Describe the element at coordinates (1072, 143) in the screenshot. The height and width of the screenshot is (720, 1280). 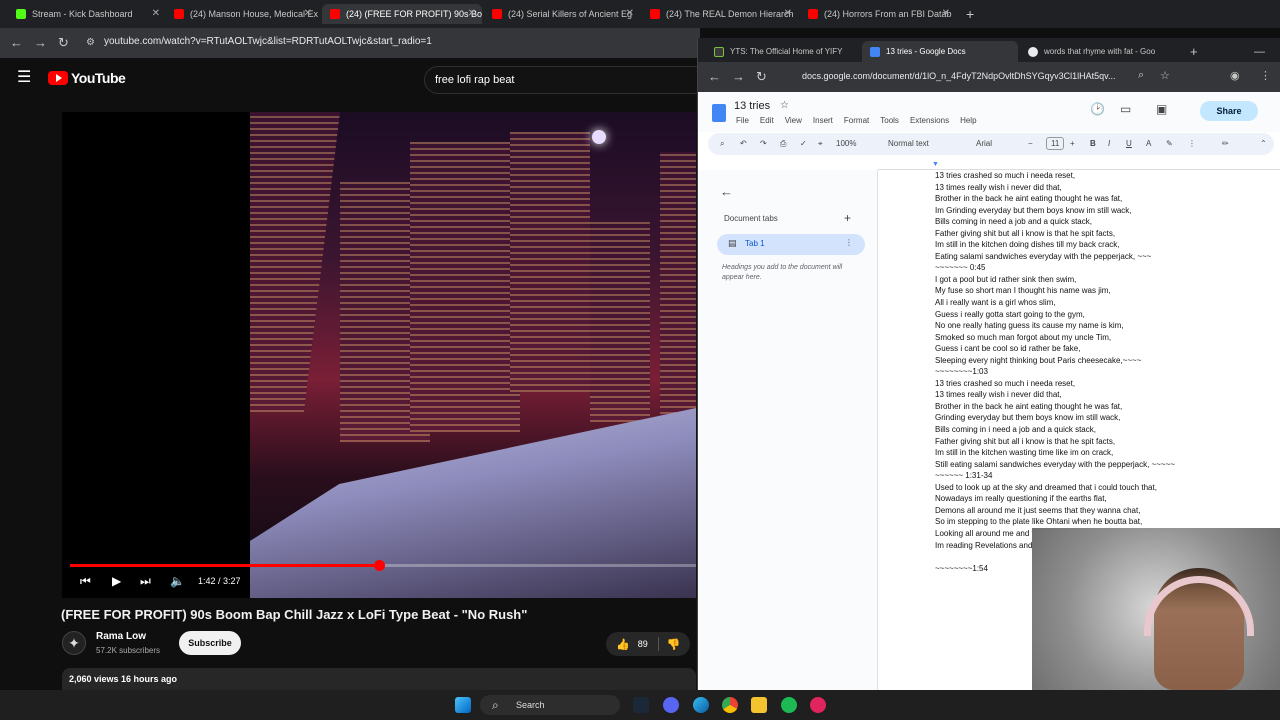
I see `font-size-increase-icon: +` at that location.